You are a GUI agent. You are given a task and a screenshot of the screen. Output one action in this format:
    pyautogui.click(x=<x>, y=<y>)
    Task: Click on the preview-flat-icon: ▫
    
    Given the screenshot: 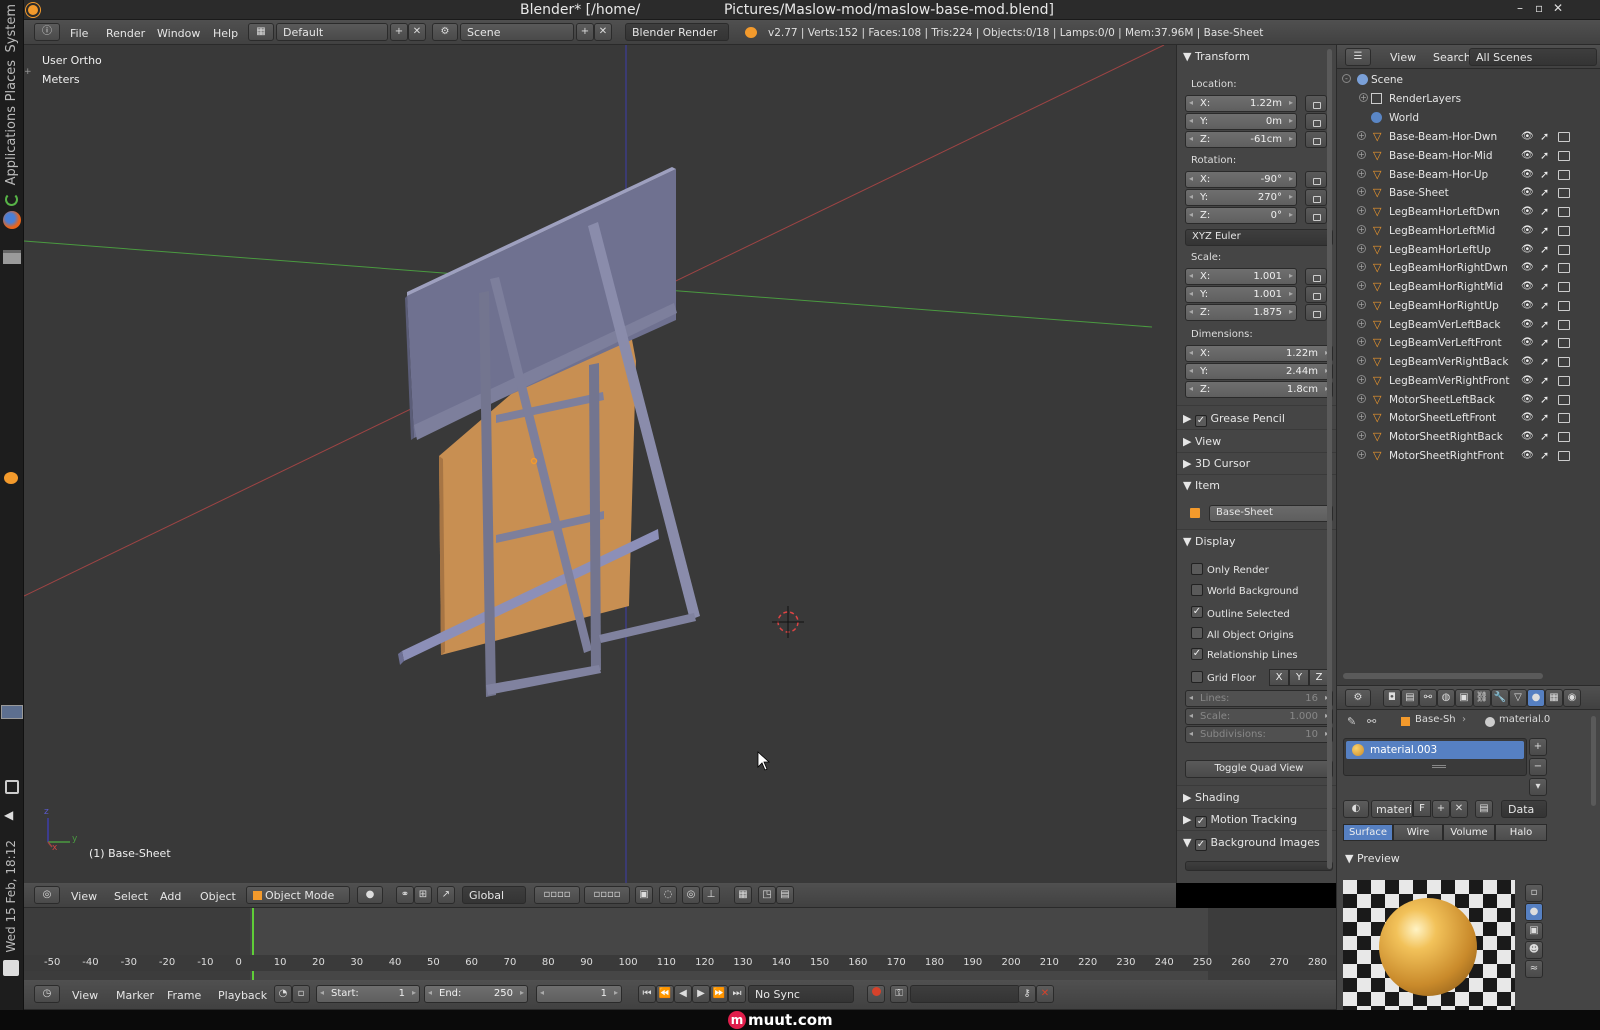 What is the action you would take?
    pyautogui.click(x=1534, y=893)
    